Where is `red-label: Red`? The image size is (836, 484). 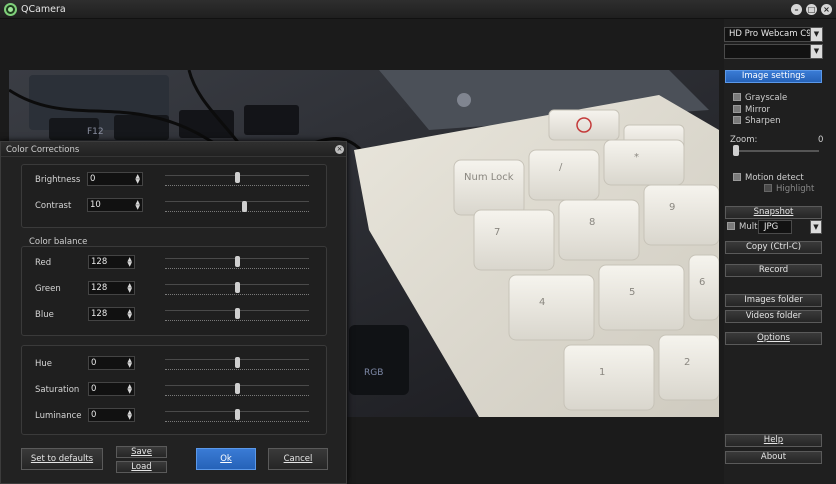 red-label: Red is located at coordinates (43, 263).